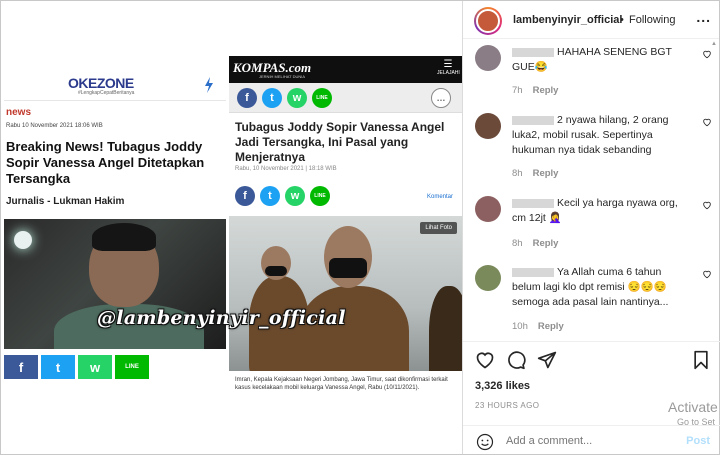  What do you see at coordinates (567, 20) in the screenshot?
I see `username-link: lambenyinyir_official` at bounding box center [567, 20].